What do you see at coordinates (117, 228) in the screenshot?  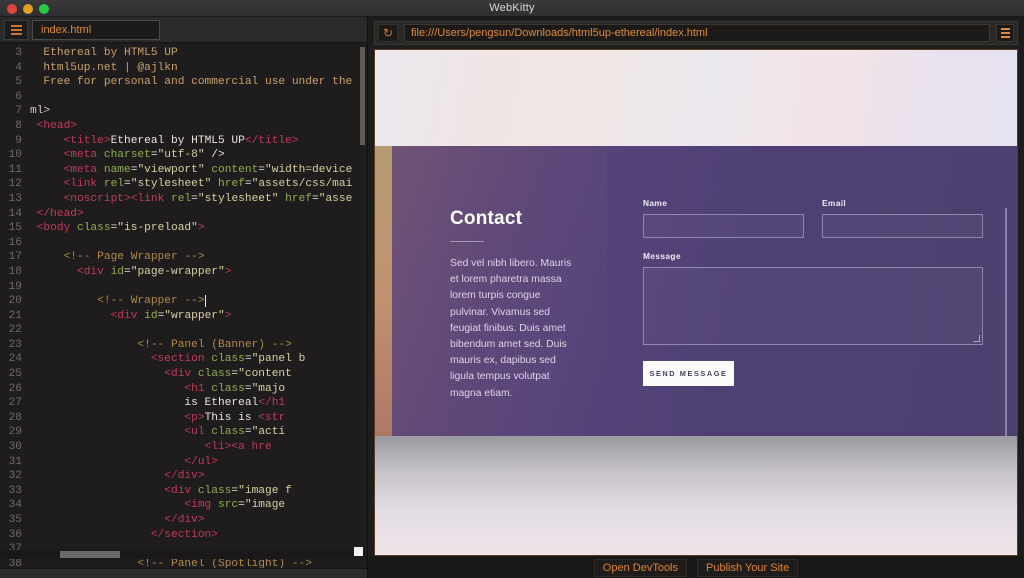 I see `code-line-text: <body class="is-preload">` at bounding box center [117, 228].